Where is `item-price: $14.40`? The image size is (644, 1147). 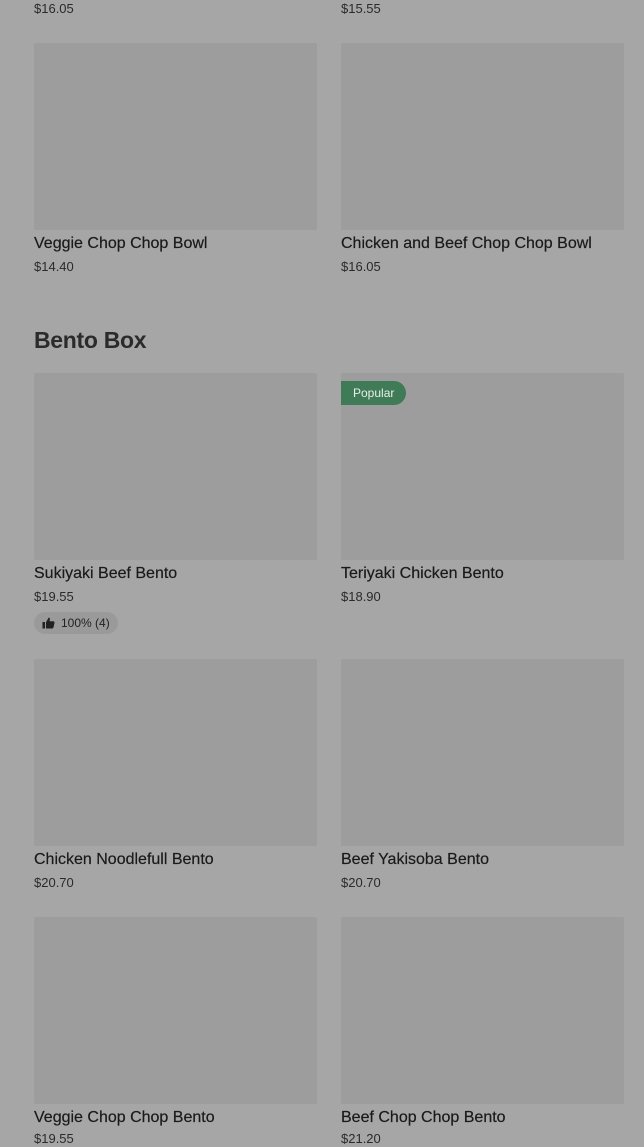 item-price: $14.40 is located at coordinates (54, 266).